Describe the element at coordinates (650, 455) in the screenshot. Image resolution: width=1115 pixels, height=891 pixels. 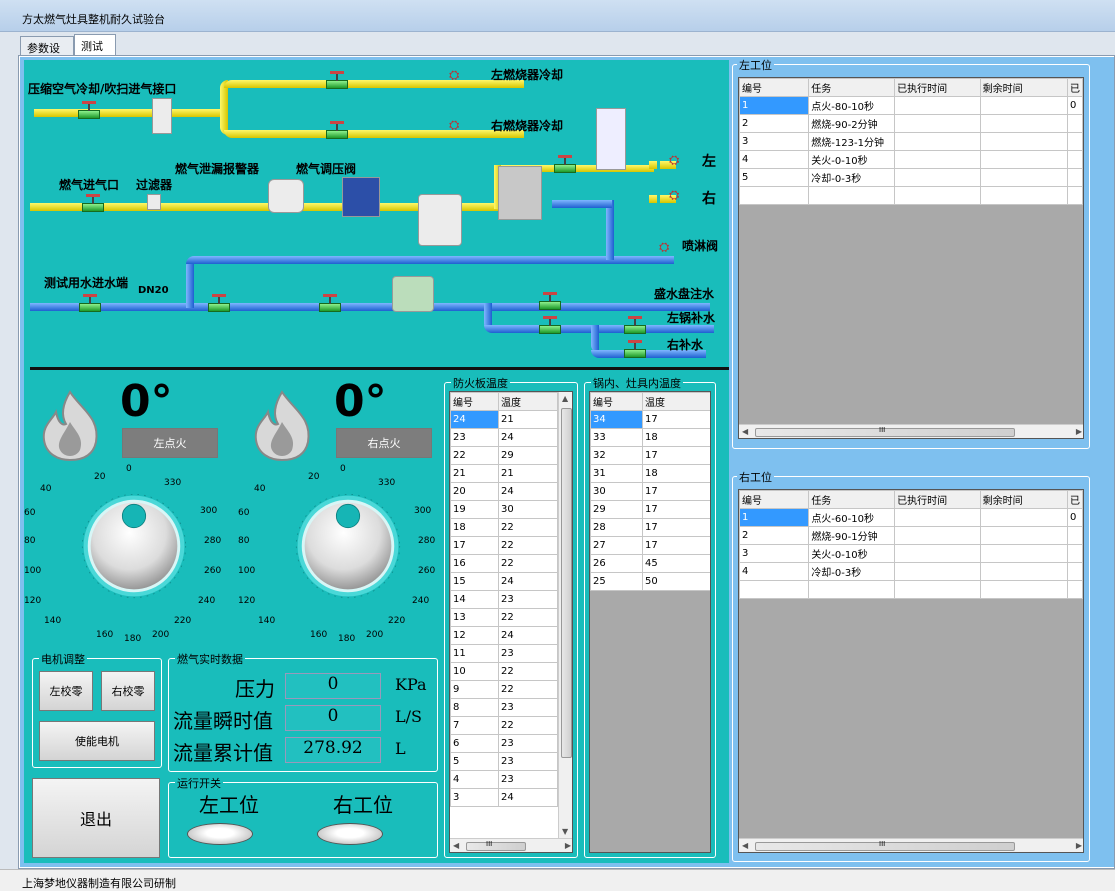
I see `table-row: 32 17` at that location.